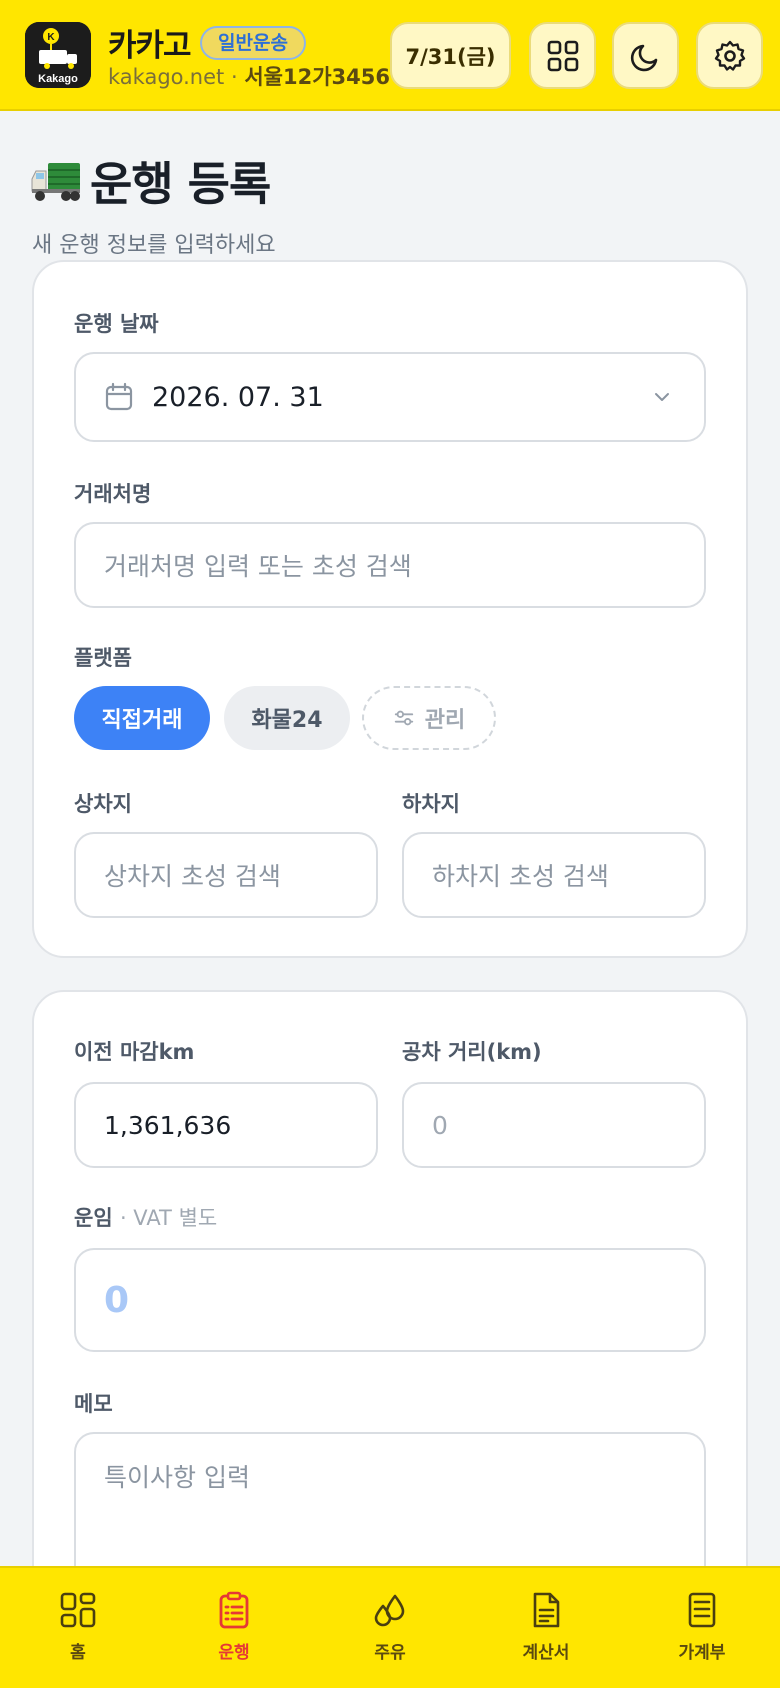 The width and height of the screenshot is (780, 1688). Describe the element at coordinates (116, 324) in the screenshot. I see `date-label: 운행 날짜` at that location.